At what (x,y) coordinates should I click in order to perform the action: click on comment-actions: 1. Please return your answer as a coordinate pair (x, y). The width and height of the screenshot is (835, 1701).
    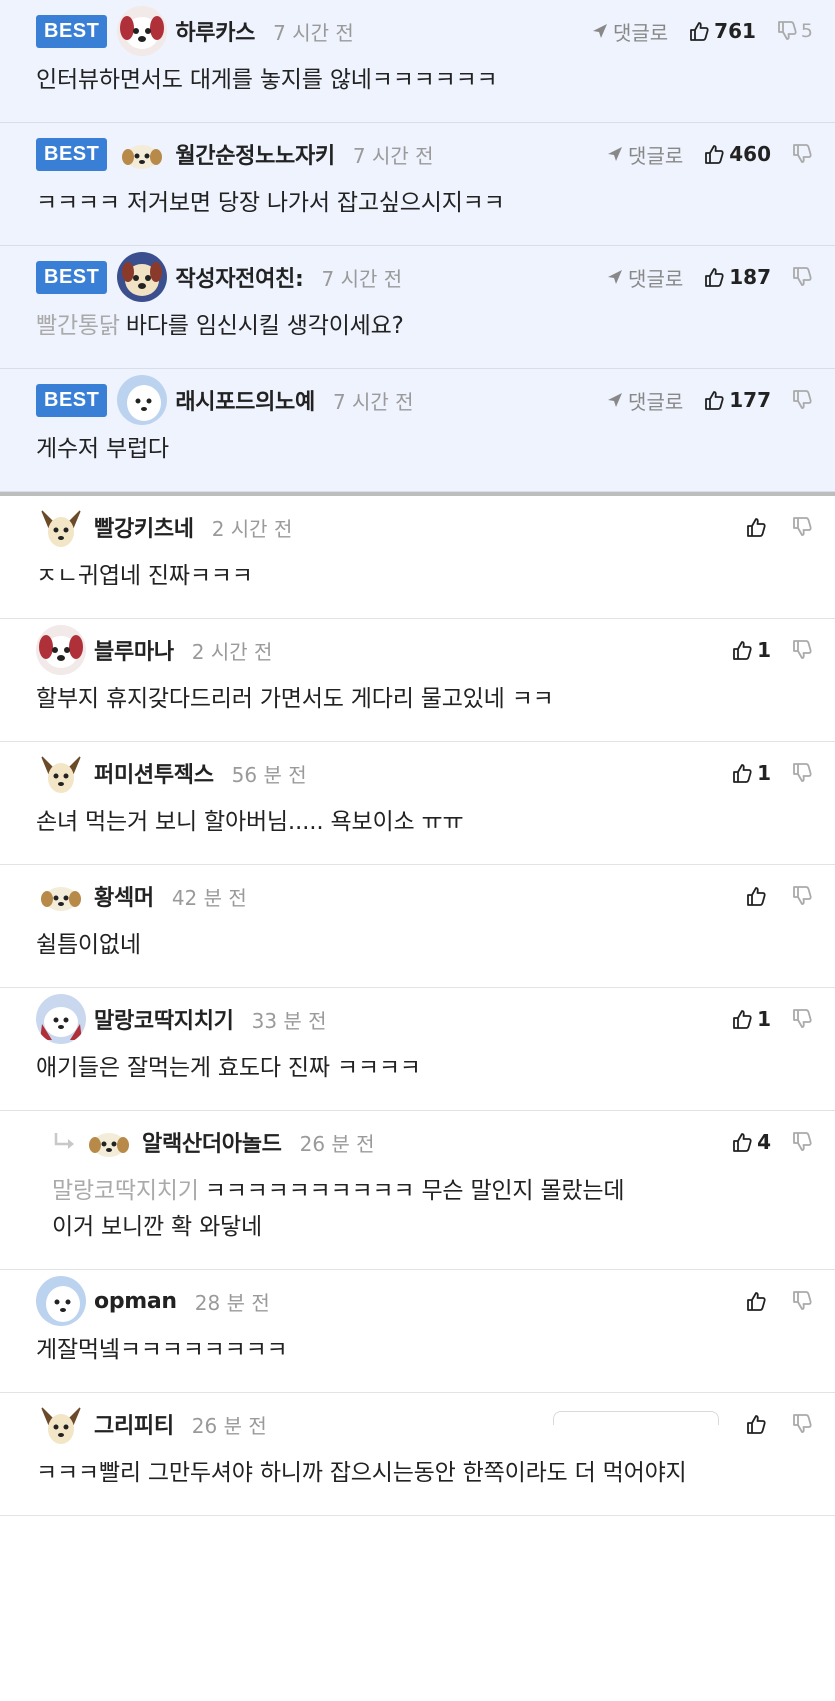
    Looking at the image, I should click on (772, 773).